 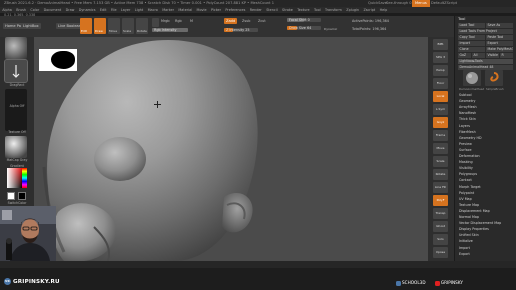 I want to click on subpanel-polygroups: Polygroups, so click(x=468, y=174).